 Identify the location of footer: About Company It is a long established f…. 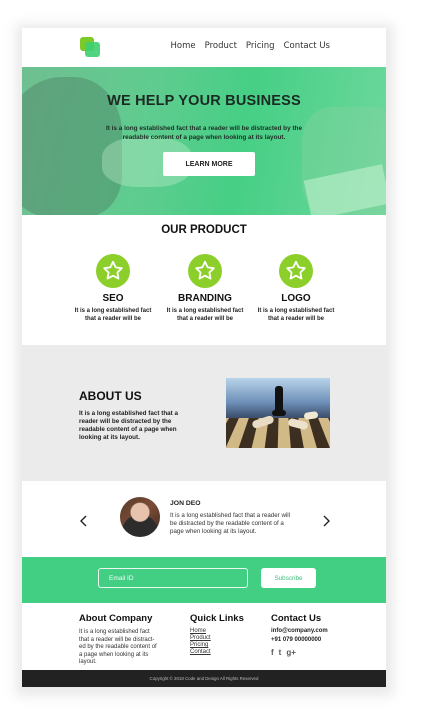
(204, 636).